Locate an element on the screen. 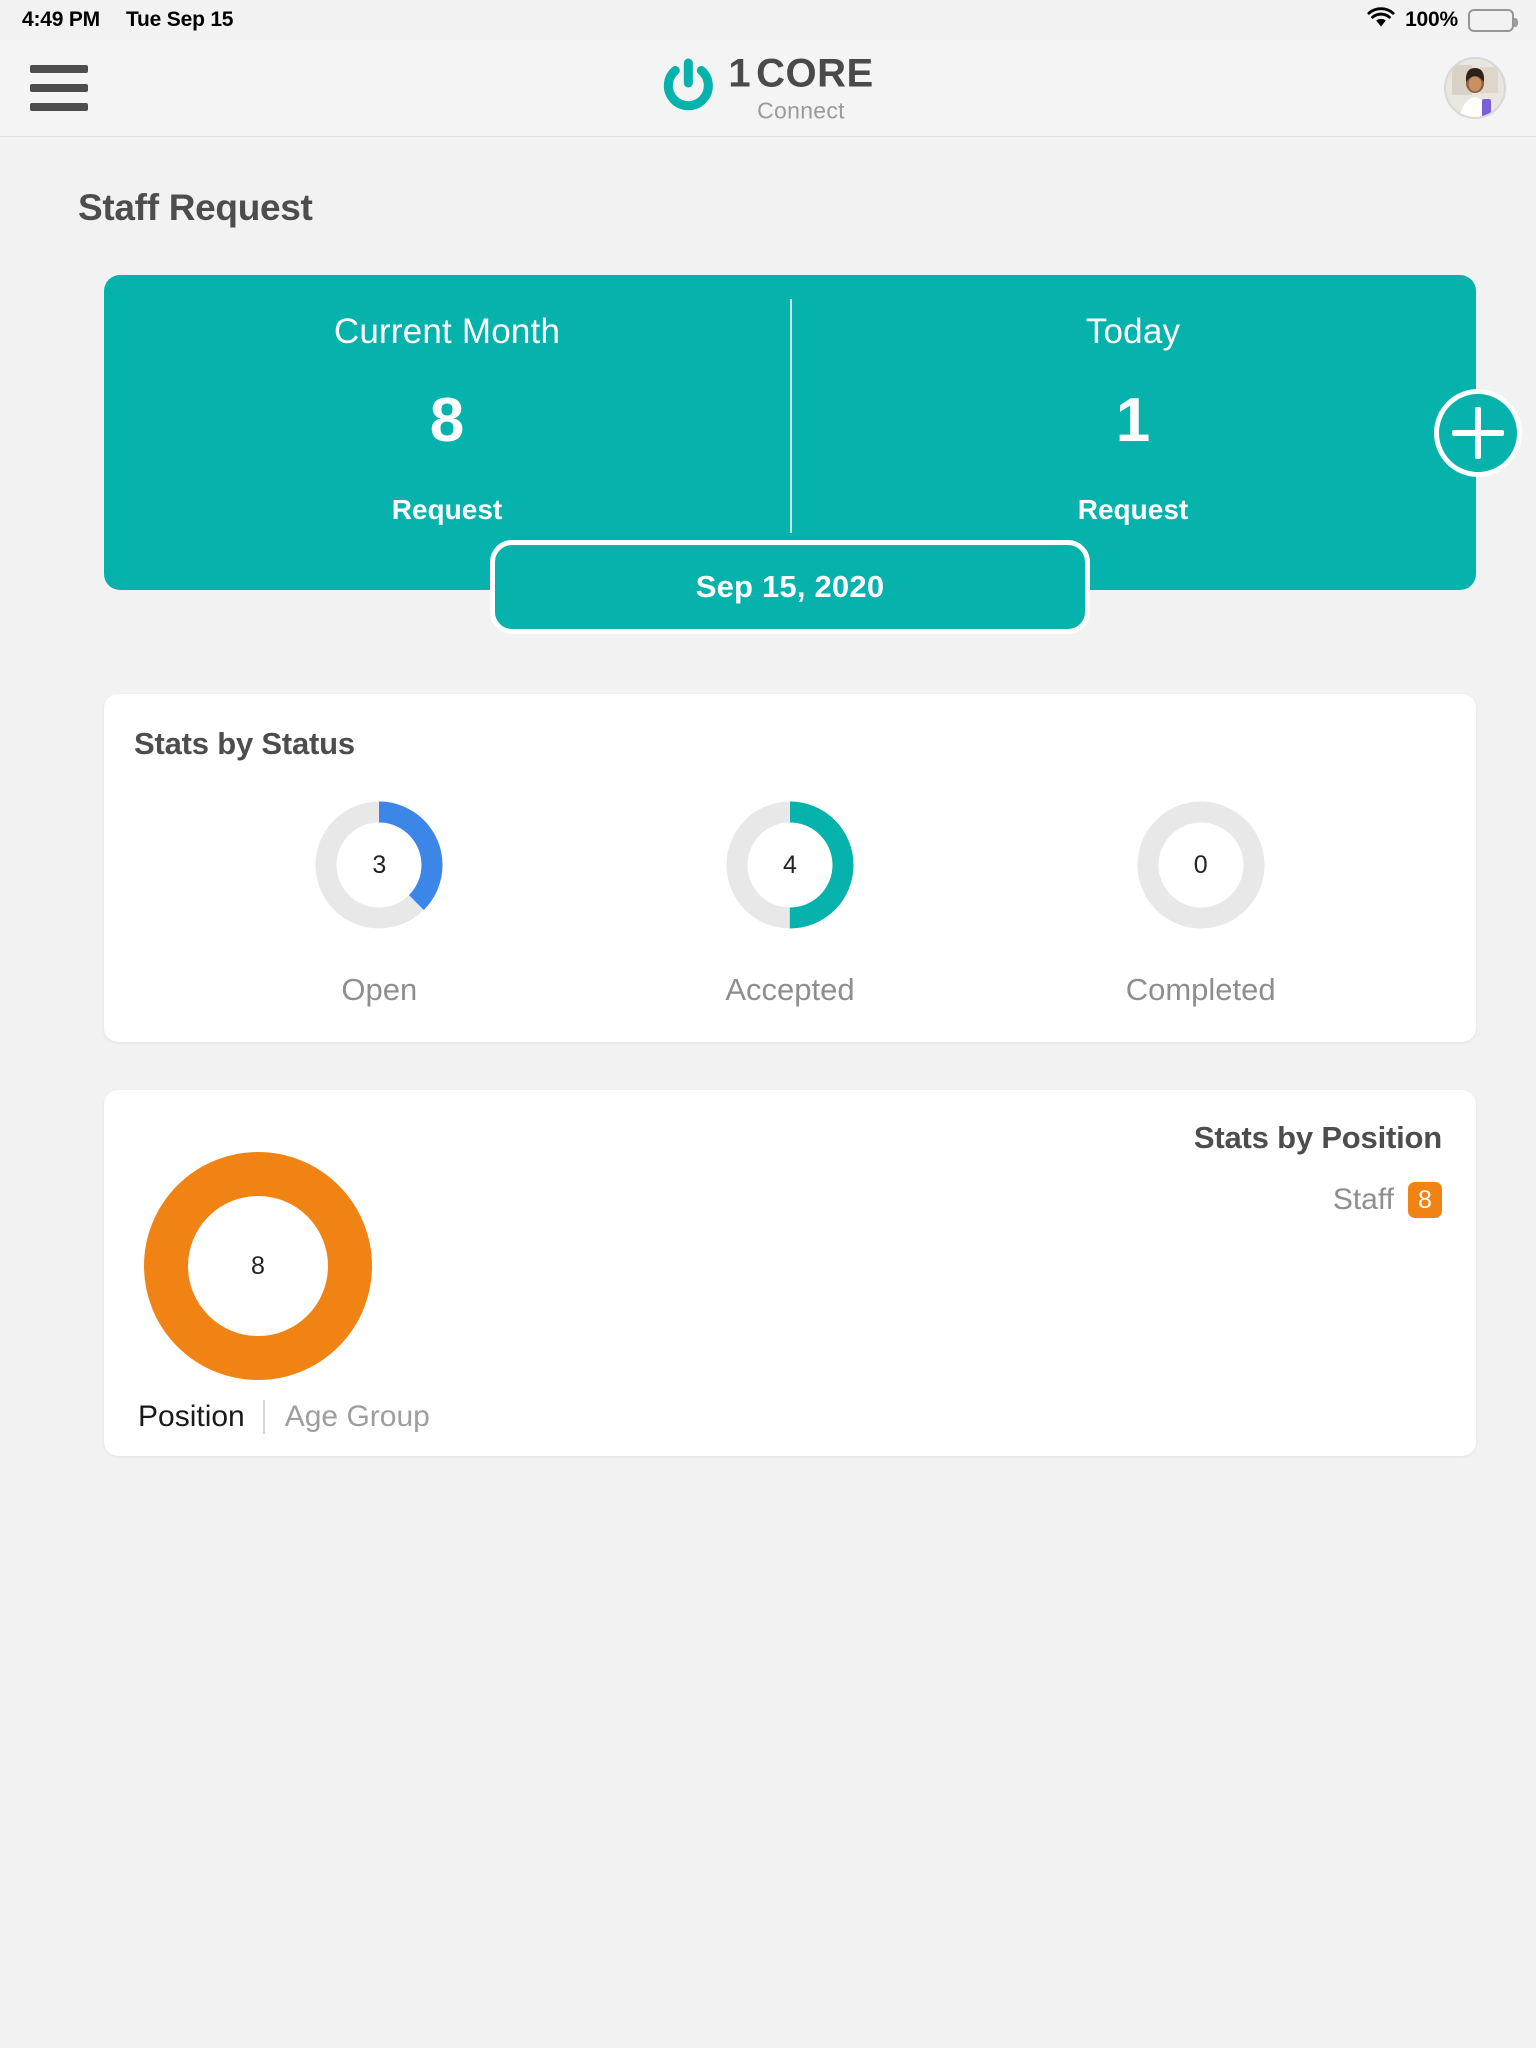 The height and width of the screenshot is (2048, 1536). brand-subtitle: Connect is located at coordinates (801, 110).